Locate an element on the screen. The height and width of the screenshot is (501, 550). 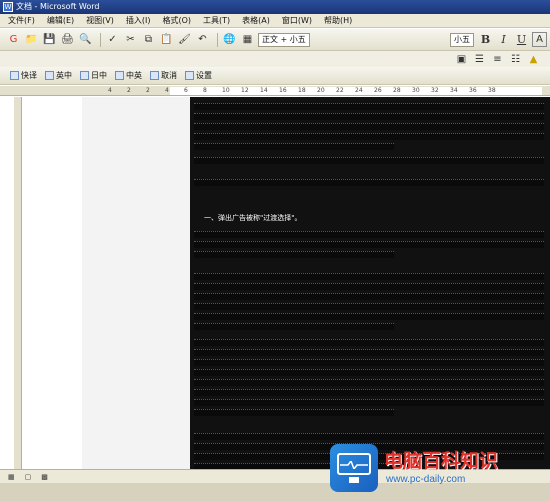
ruler-tick-label: 8 is located at coordinates (205, 90).